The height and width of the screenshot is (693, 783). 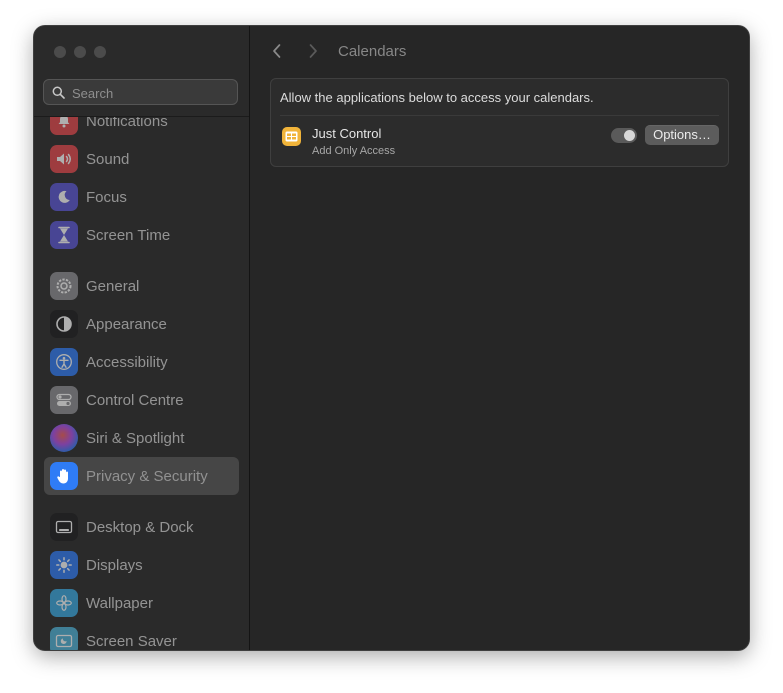 I want to click on sidebar-item-label: Focus, so click(x=106, y=197).